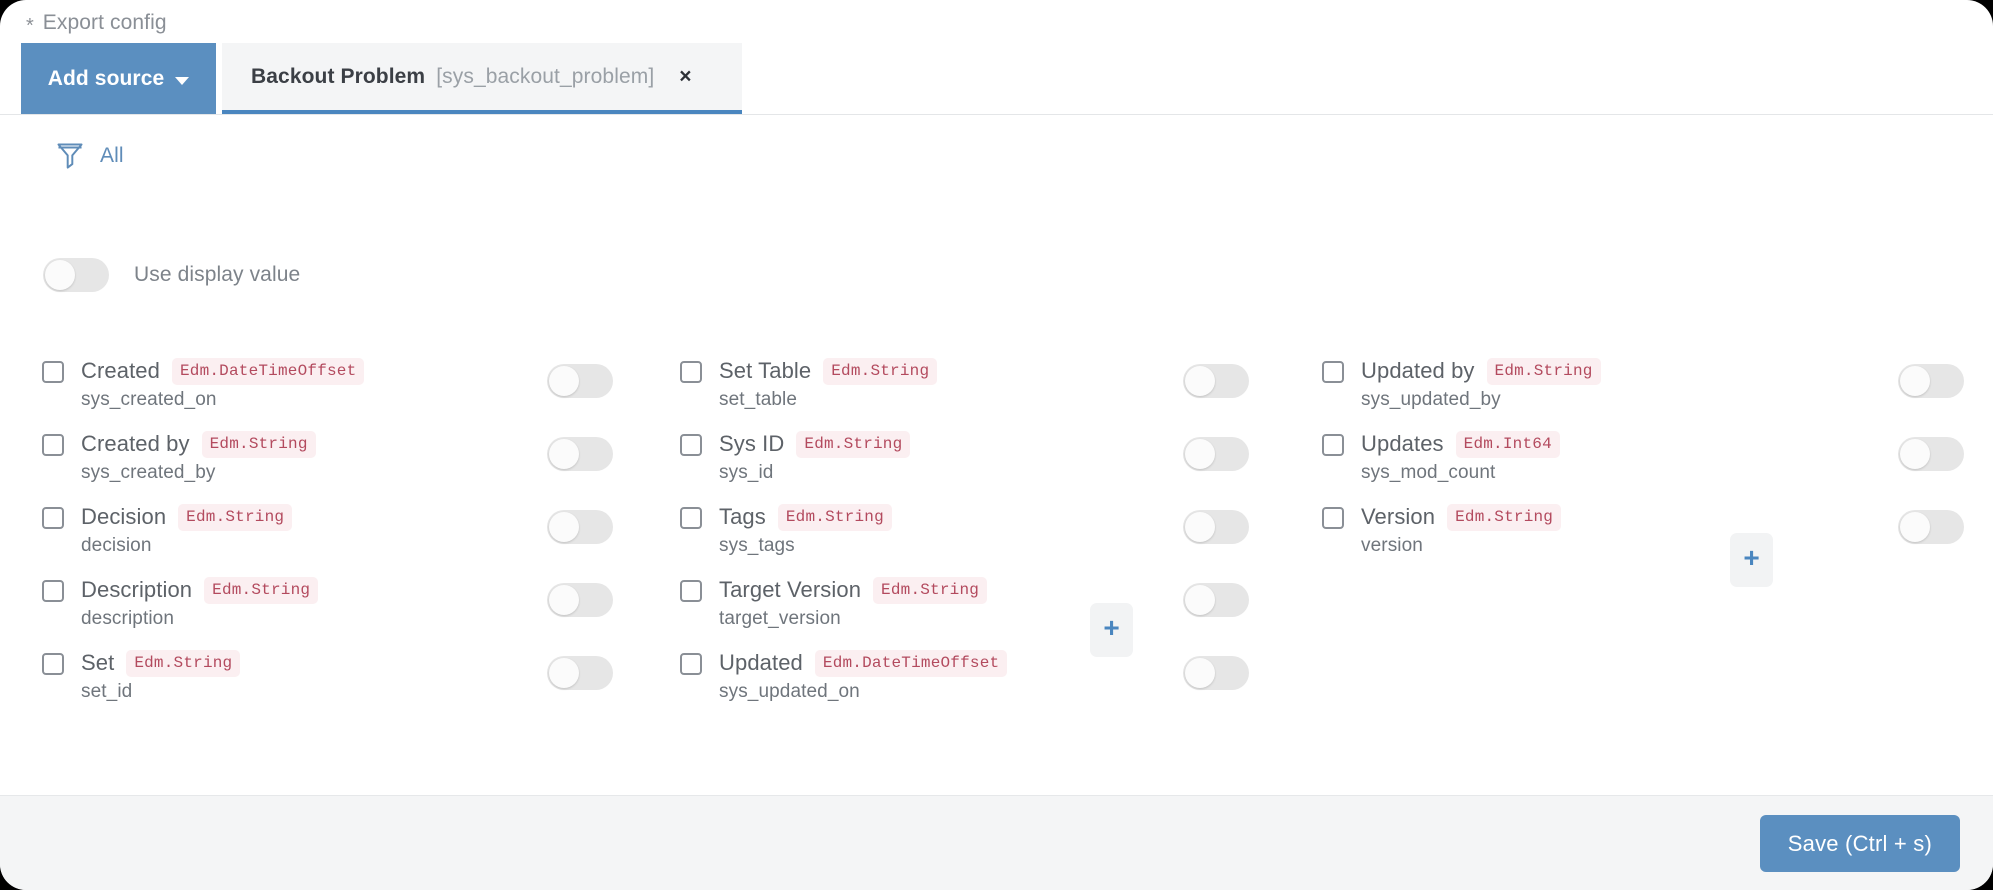  What do you see at coordinates (815, 456) in the screenshot?
I see `field-text: Sys ID Edm.String sys_id` at bounding box center [815, 456].